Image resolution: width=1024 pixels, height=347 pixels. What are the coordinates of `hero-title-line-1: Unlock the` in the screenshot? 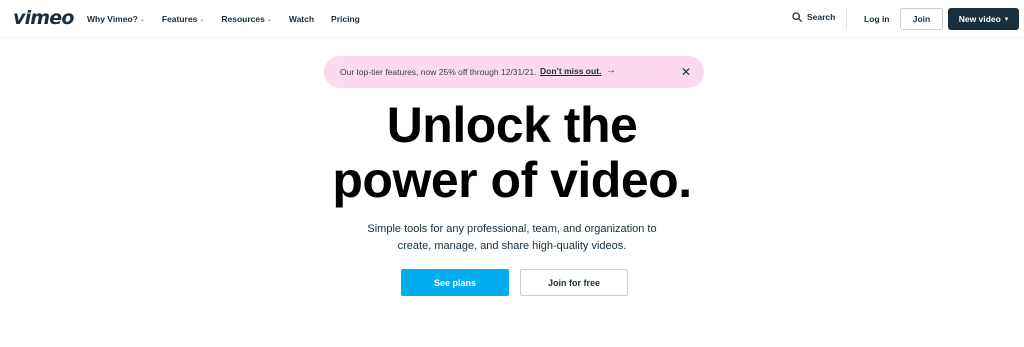 It's located at (512, 125).